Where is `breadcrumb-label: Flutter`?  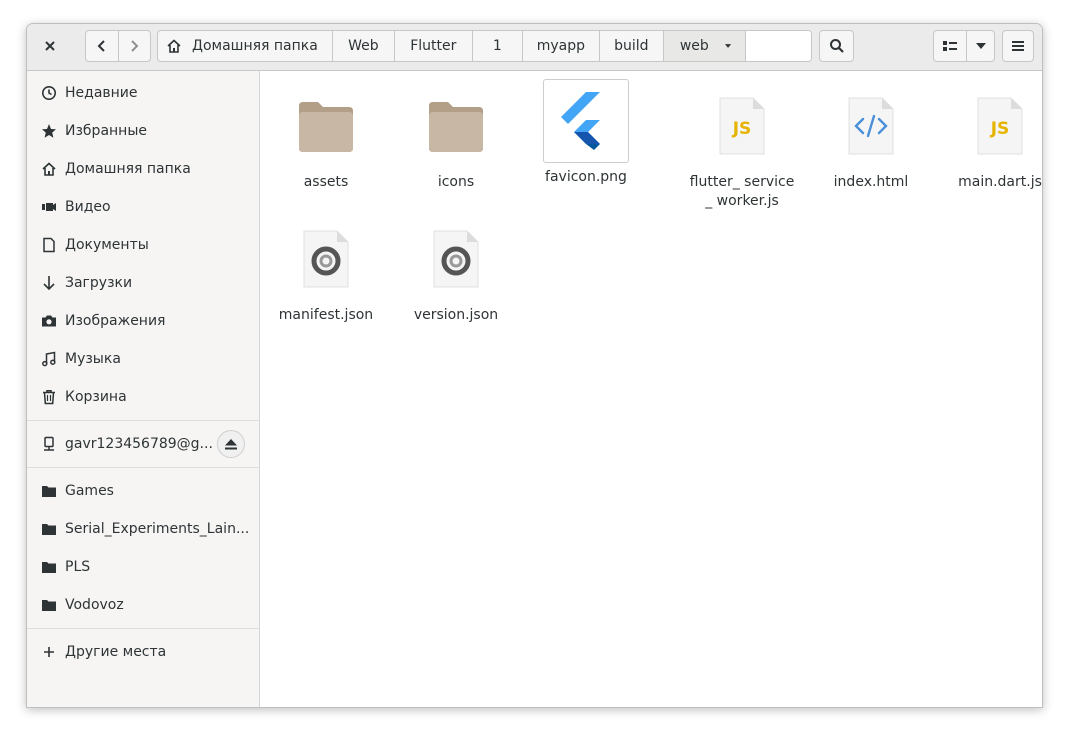 breadcrumb-label: Flutter is located at coordinates (433, 46).